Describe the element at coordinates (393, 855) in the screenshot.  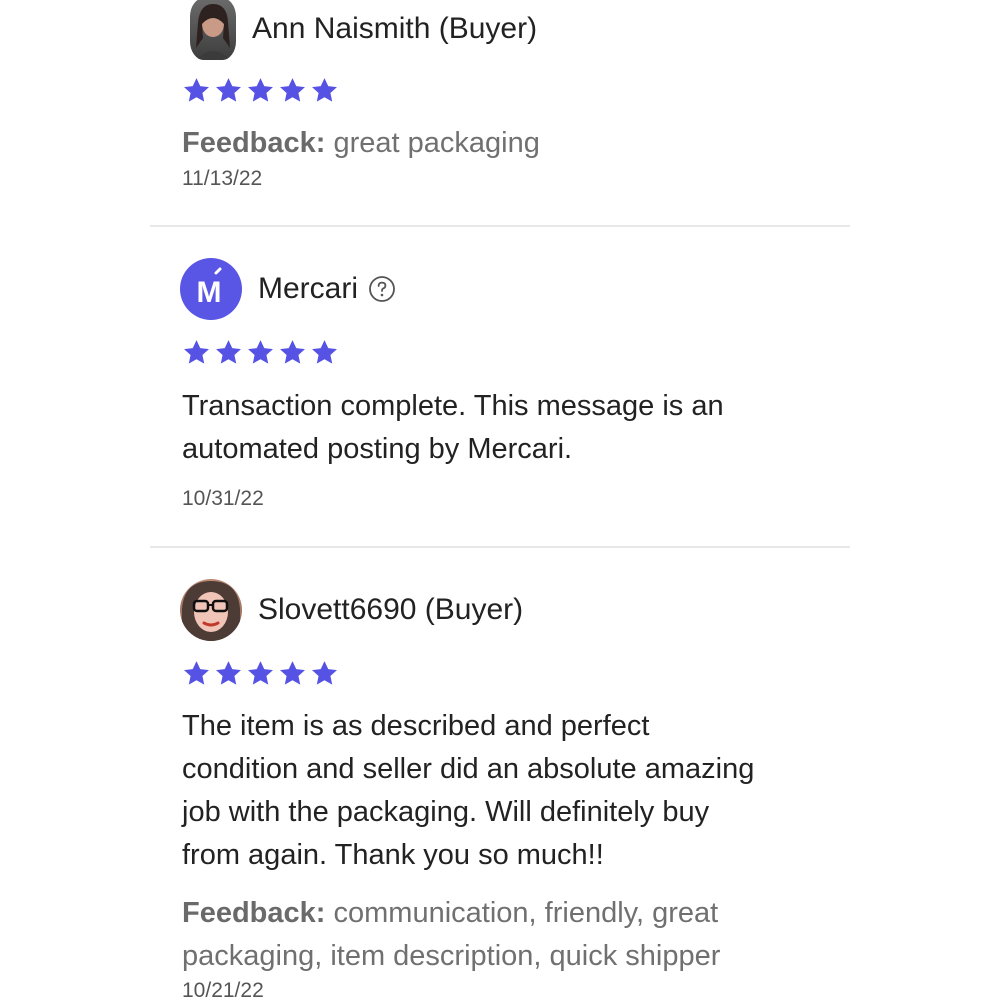
I see `review-text-line: from again. Thank you so much!!` at that location.